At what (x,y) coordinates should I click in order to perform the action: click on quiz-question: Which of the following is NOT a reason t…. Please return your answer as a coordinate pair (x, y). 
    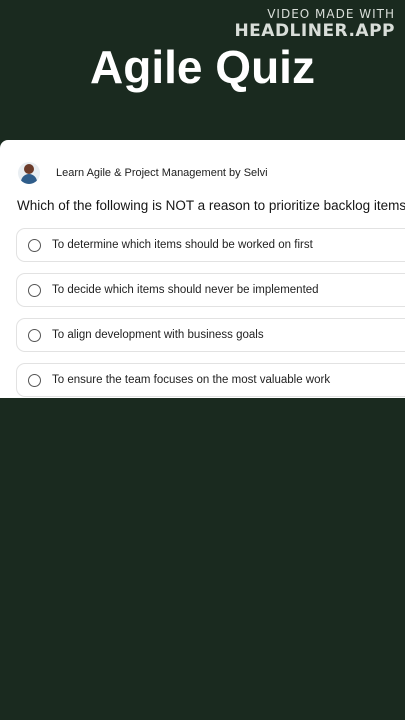
    Looking at the image, I should click on (211, 205).